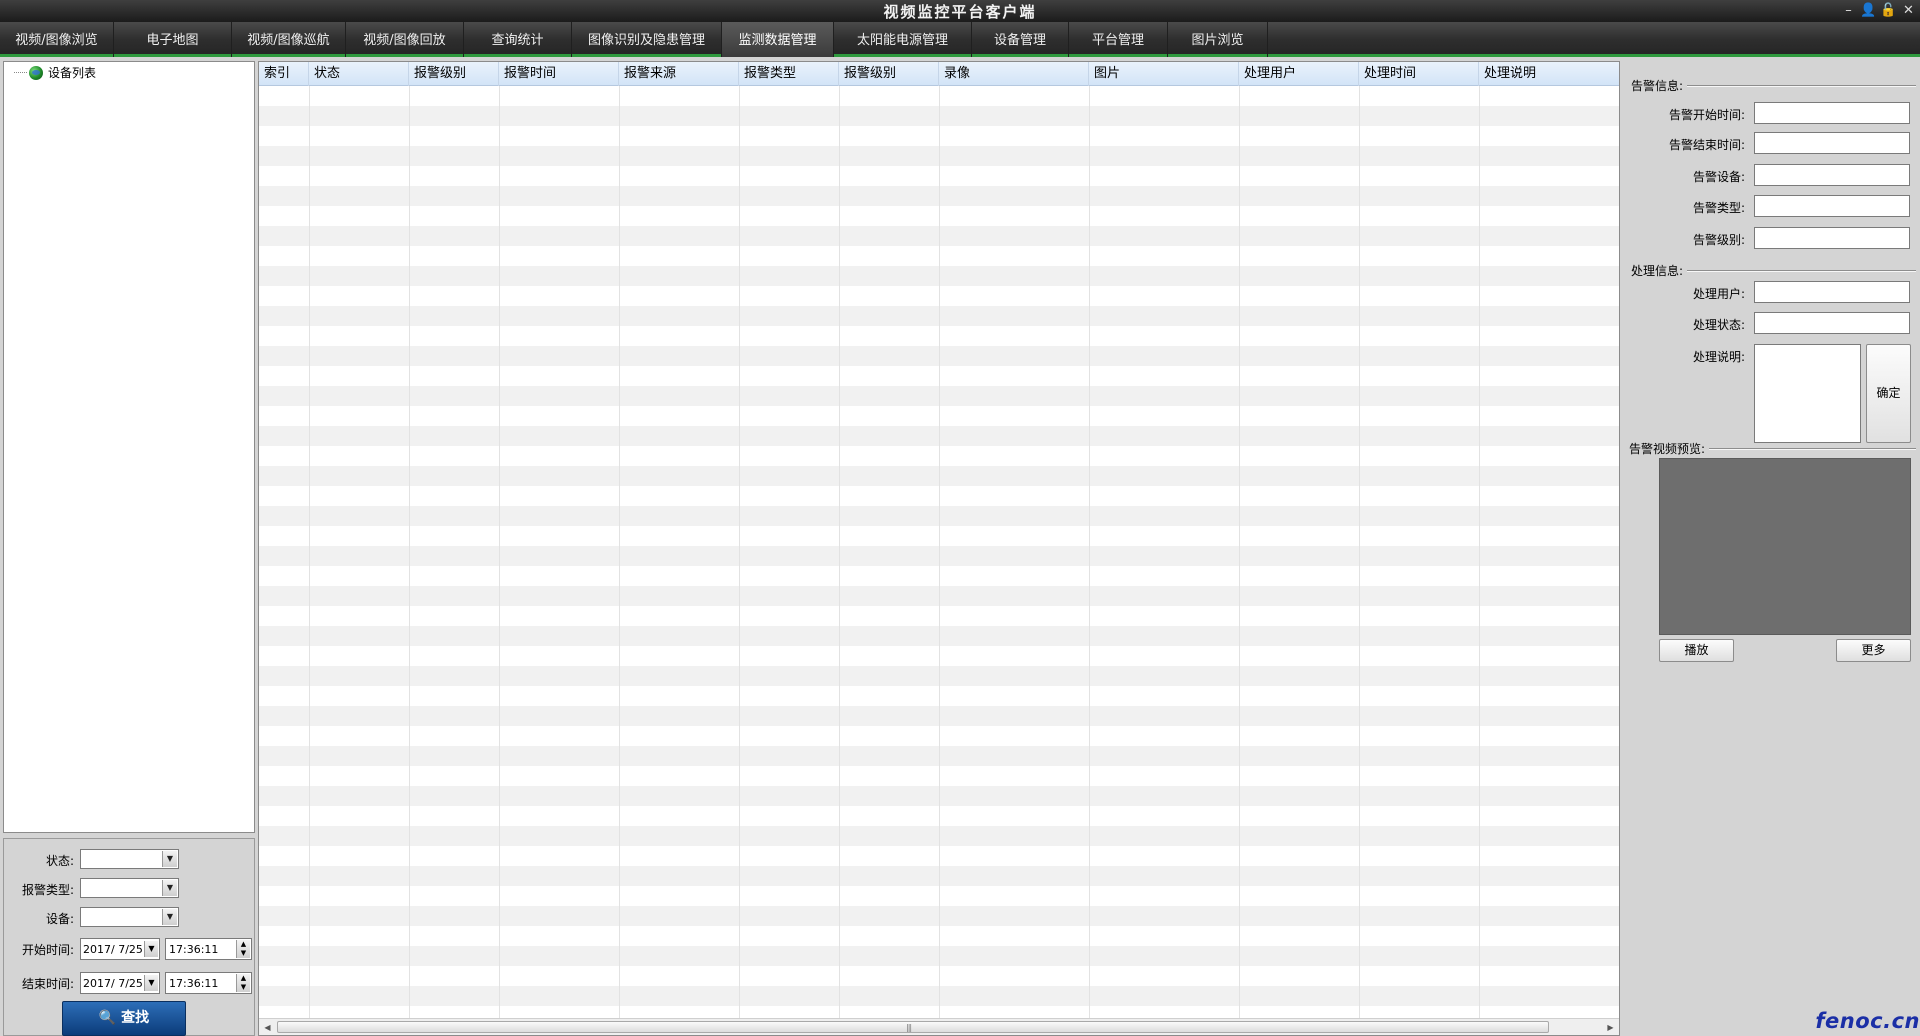 Image resolution: width=1920 pixels, height=1036 pixels. Describe the element at coordinates (1848, 10) in the screenshot. I see `minimize-icon: –` at that location.